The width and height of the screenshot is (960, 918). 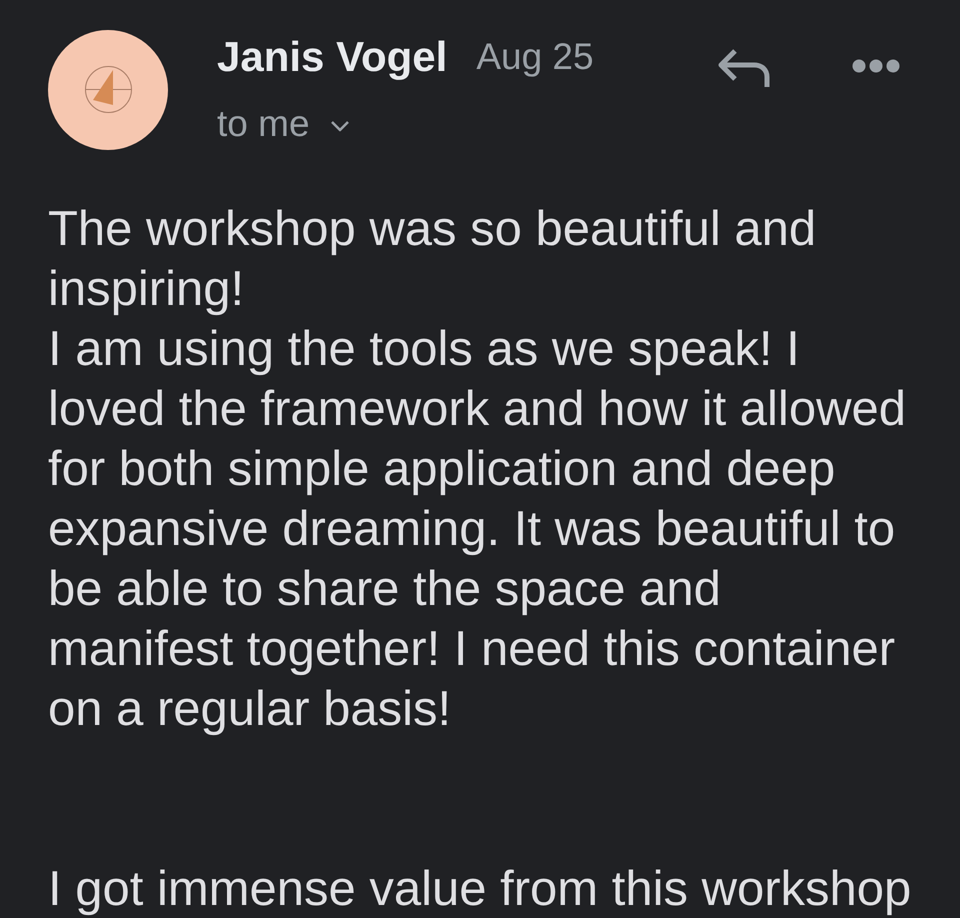 I want to click on message-date: Aug 25, so click(x=535, y=57).